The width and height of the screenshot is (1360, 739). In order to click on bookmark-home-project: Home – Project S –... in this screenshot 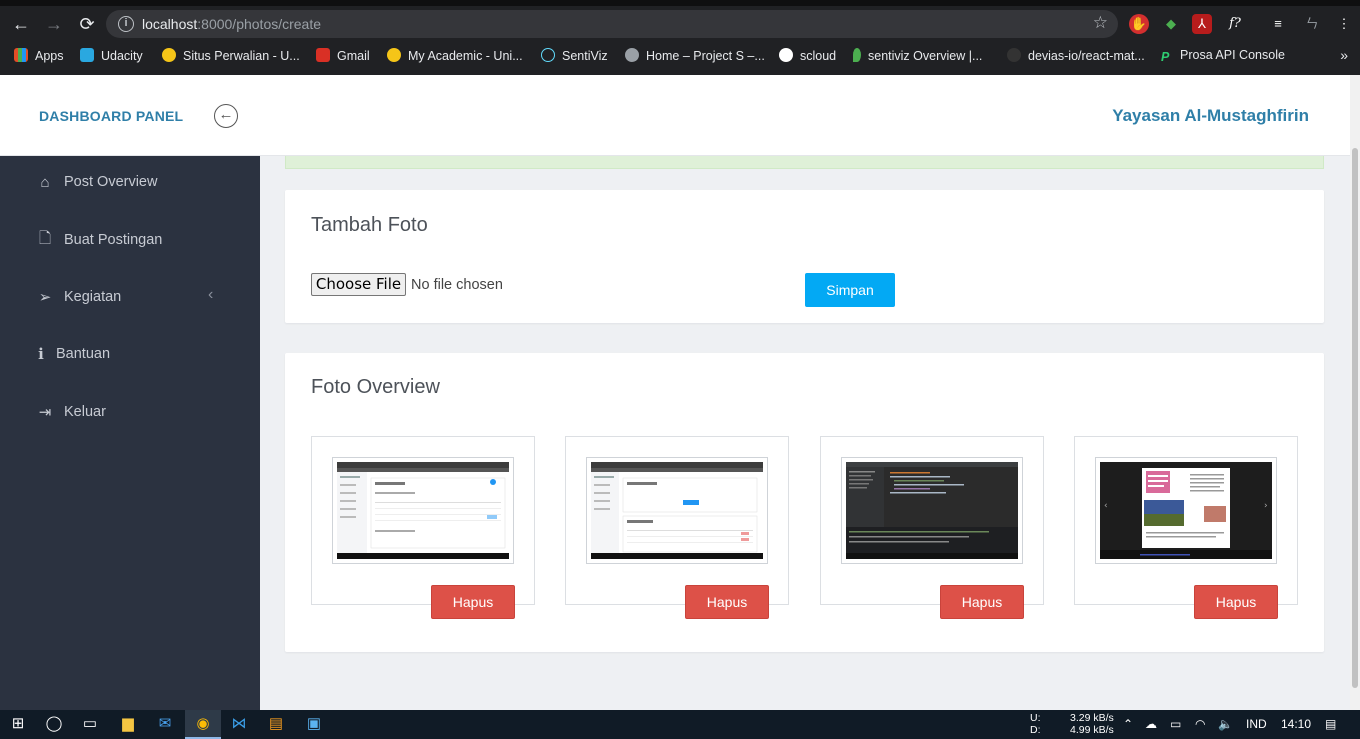, I will do `click(695, 55)`.